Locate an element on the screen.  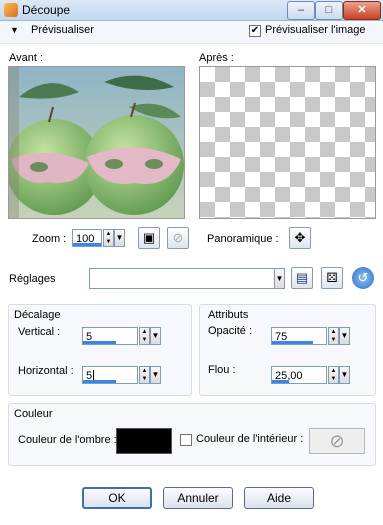
help-button: Aide is located at coordinates (279, 498).